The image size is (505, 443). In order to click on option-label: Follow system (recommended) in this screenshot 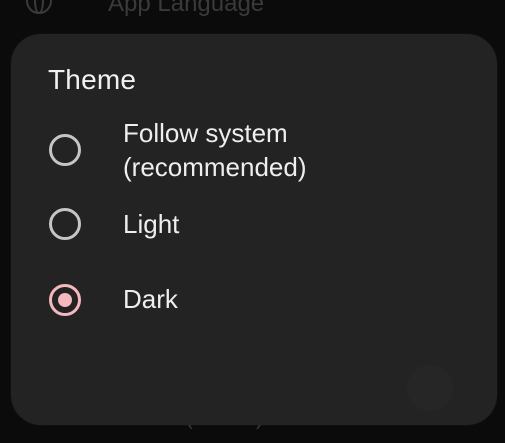, I will do `click(215, 150)`.